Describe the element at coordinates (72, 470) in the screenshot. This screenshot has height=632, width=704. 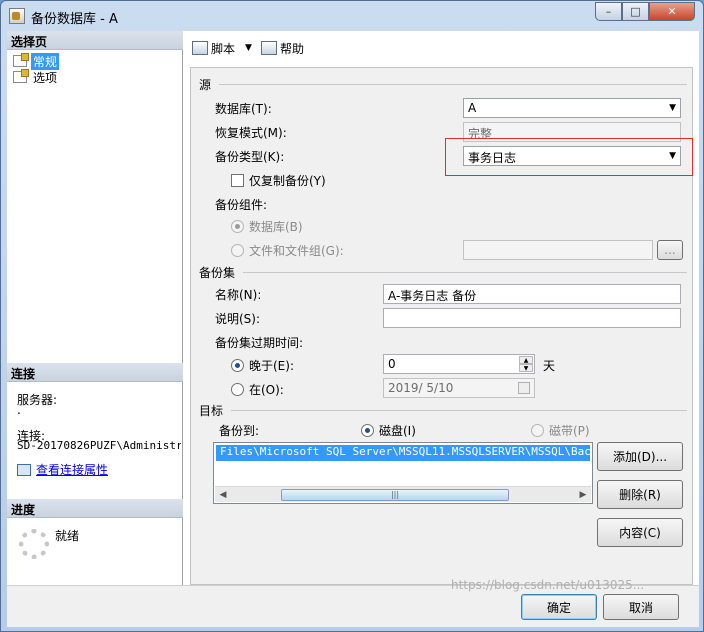
I see `view-connection-properties-text: 查看连接属性` at that location.